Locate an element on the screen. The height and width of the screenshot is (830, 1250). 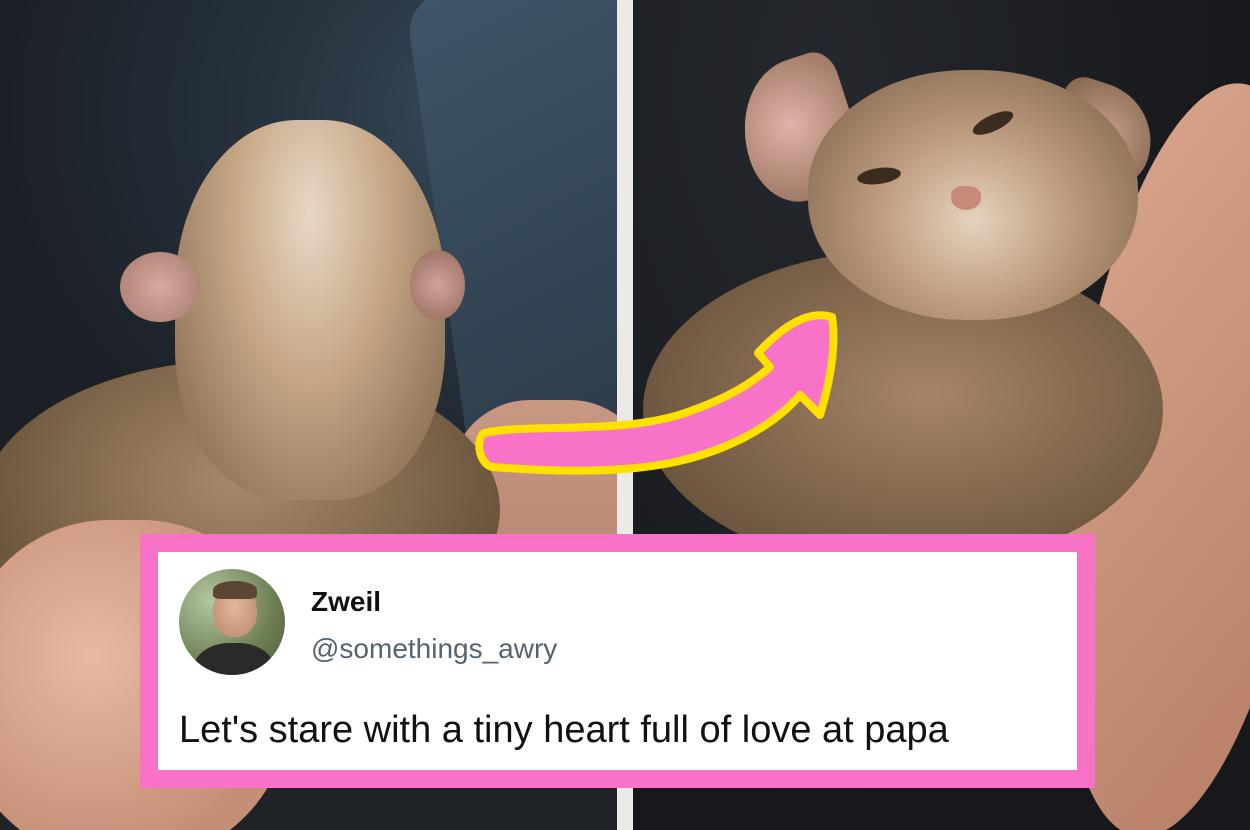
tweet-handle: @somethings_awry is located at coordinates (434, 649).